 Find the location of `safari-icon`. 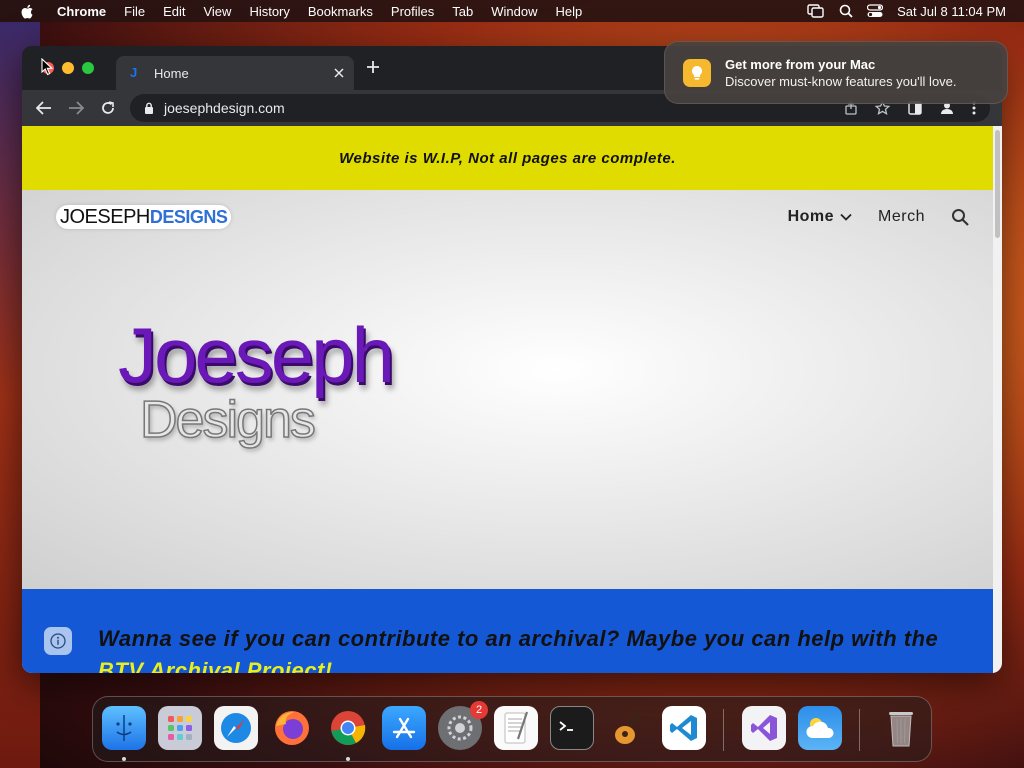

safari-icon is located at coordinates (236, 728).